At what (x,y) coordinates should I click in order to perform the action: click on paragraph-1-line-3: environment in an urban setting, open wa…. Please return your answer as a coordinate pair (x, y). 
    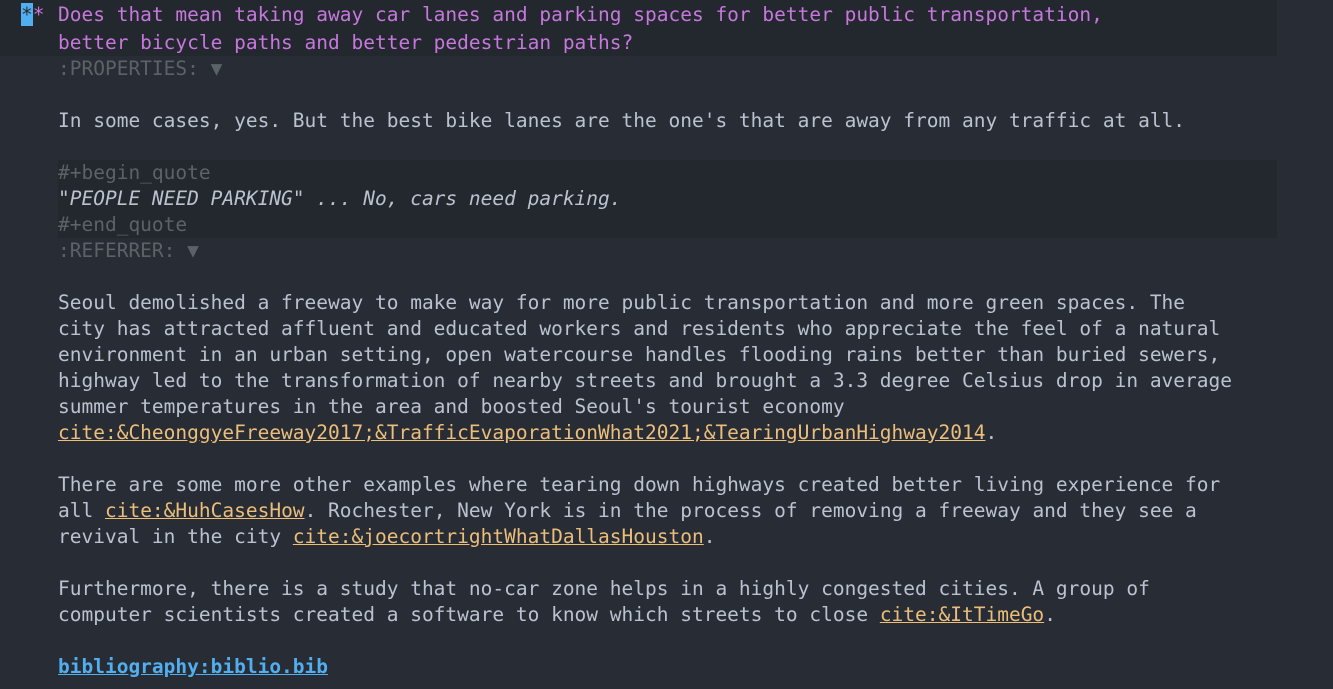
    Looking at the image, I should click on (639, 354).